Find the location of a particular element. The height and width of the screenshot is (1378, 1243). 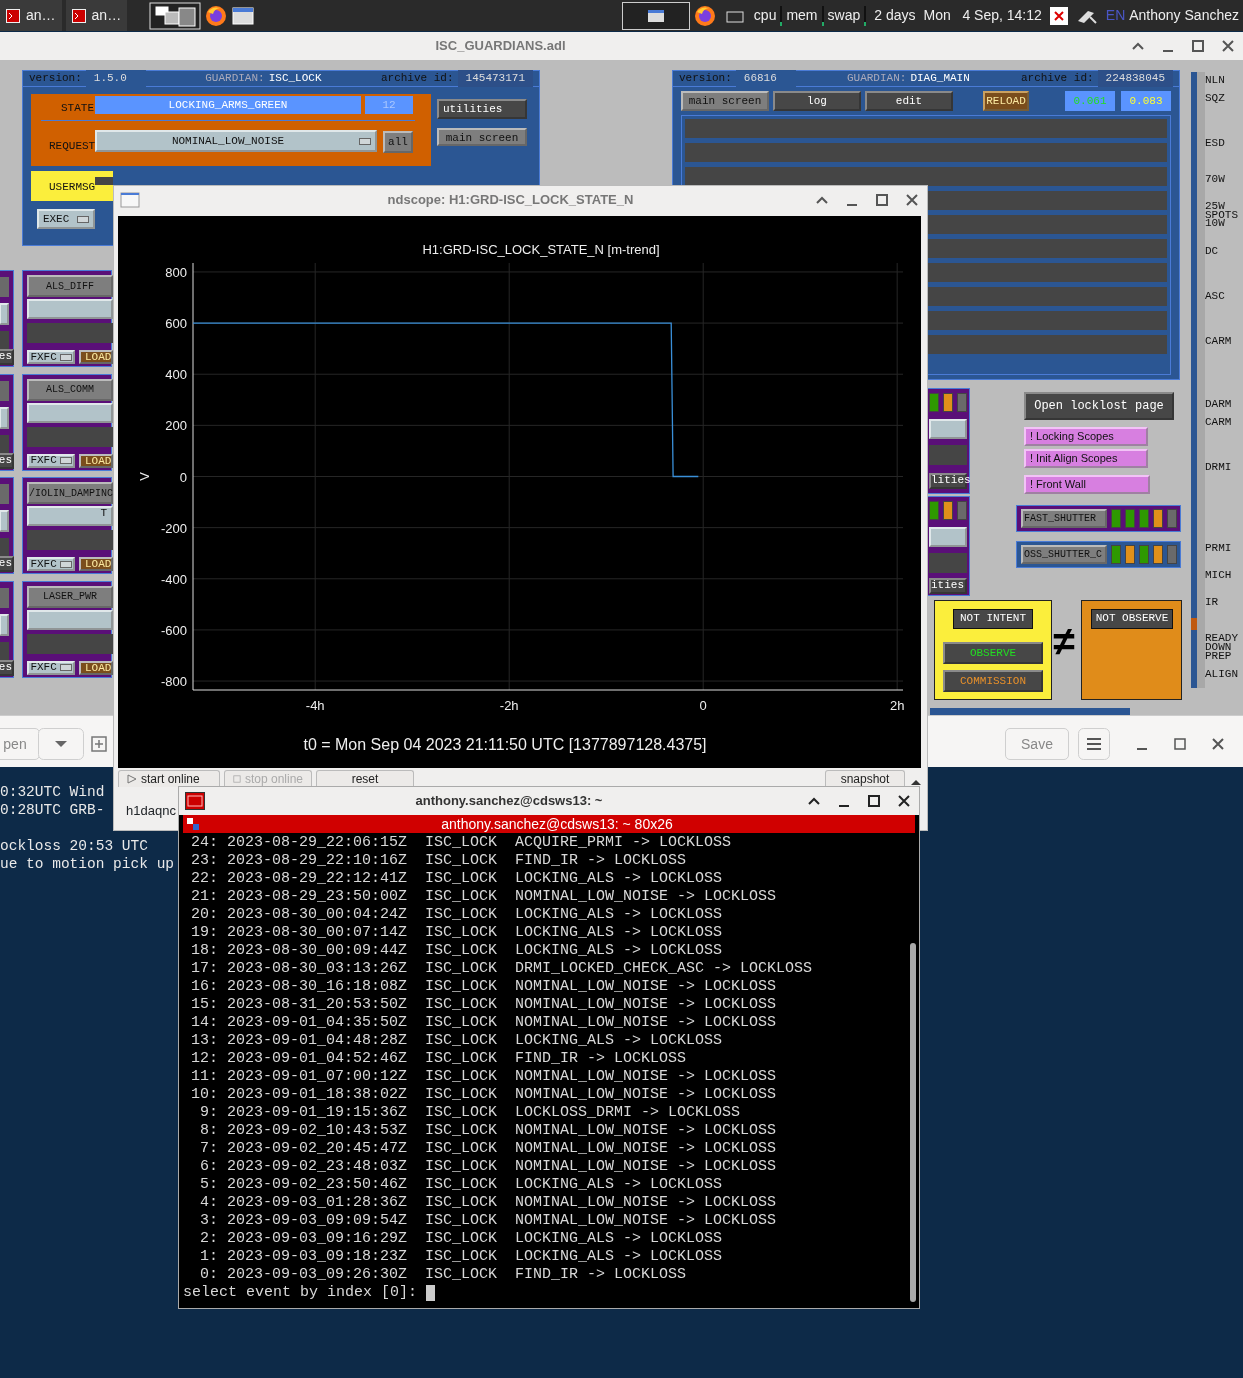

terminal-line: 0: 2023-09-03_09:26:30Z ISC_LOCK FIND_IR -> LOCKLOSS is located at coordinates (443, 1275).